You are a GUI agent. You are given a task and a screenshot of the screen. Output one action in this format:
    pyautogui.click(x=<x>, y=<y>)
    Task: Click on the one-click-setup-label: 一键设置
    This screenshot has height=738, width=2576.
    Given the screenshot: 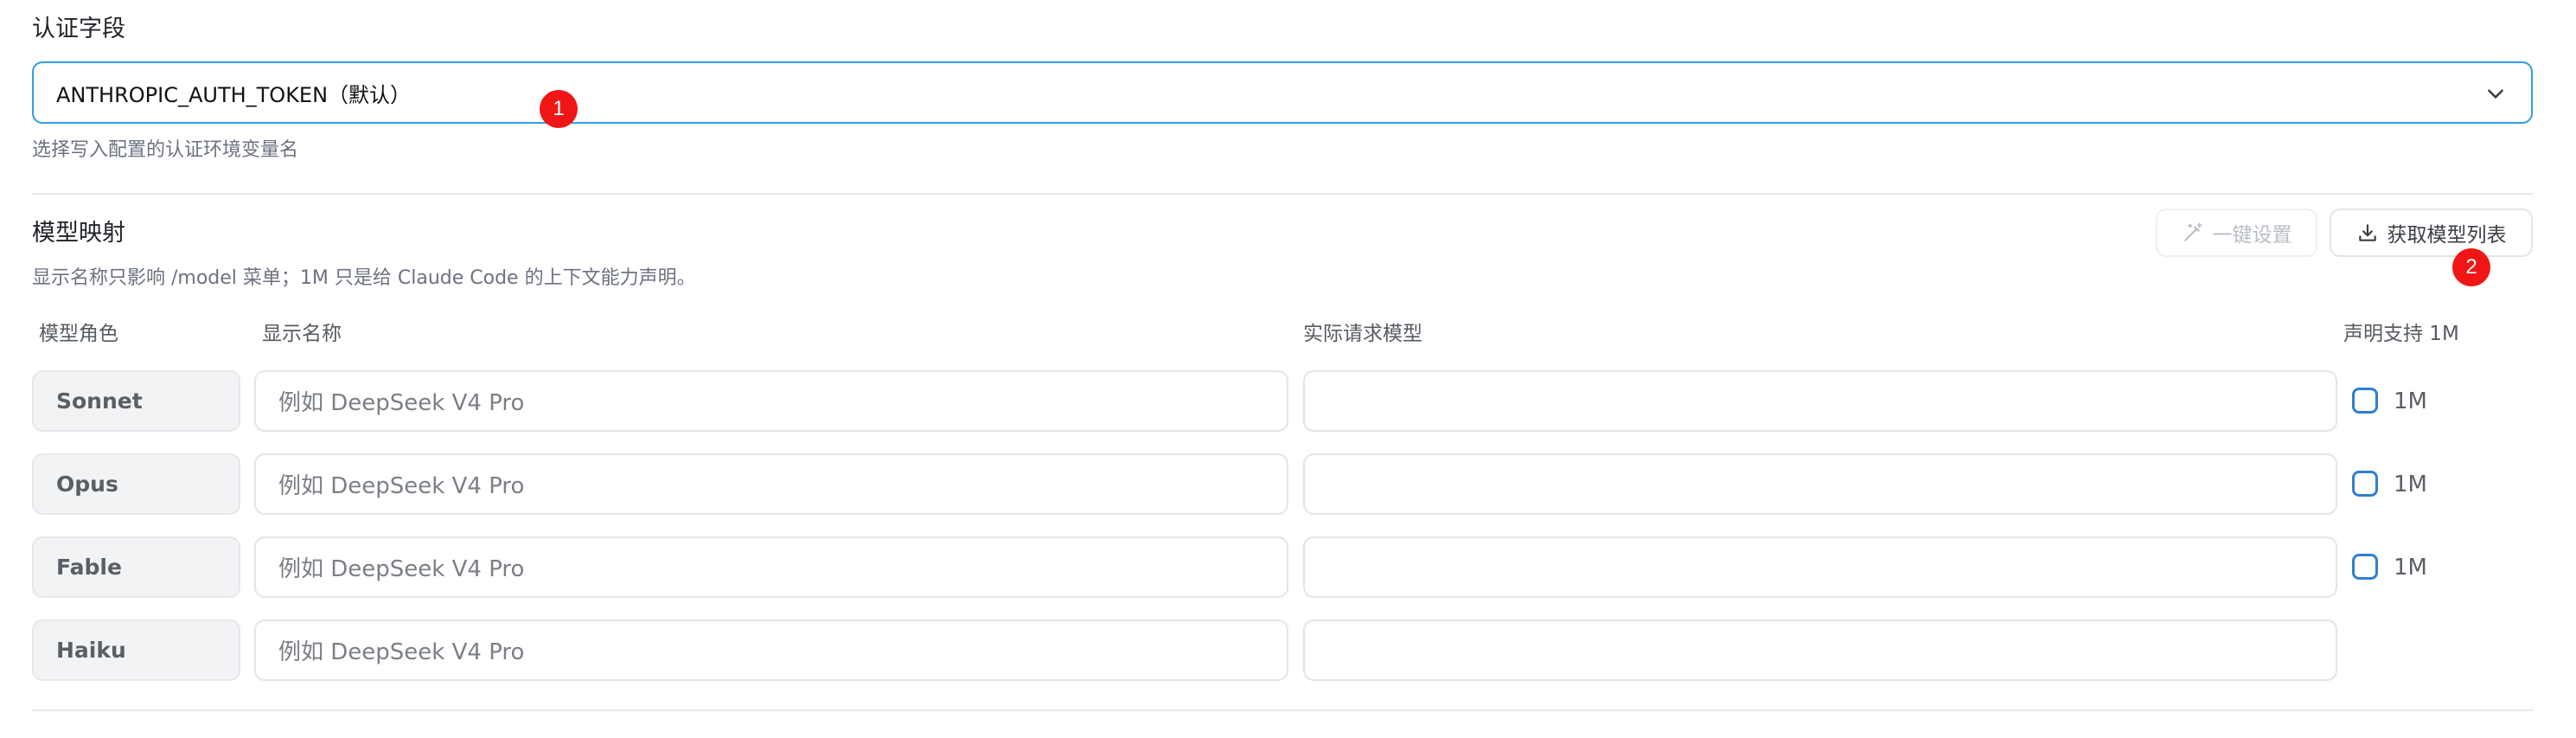 What is the action you would take?
    pyautogui.click(x=2252, y=235)
    